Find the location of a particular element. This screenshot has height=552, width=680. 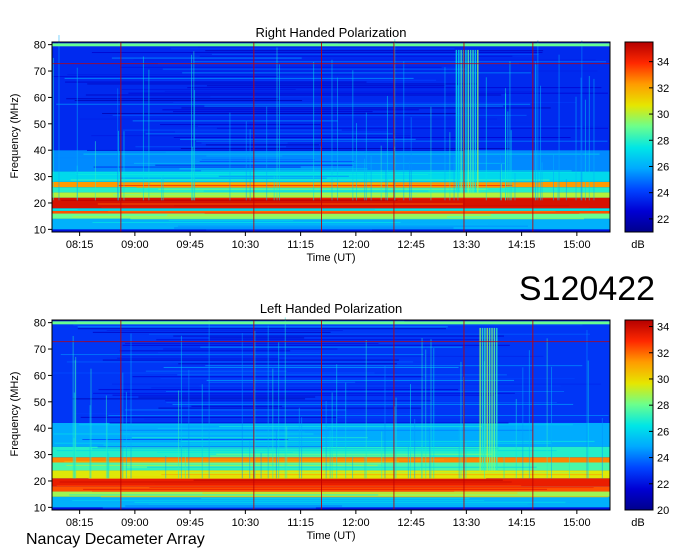

x-tick-label: 09:00 is located at coordinates (135, 523).